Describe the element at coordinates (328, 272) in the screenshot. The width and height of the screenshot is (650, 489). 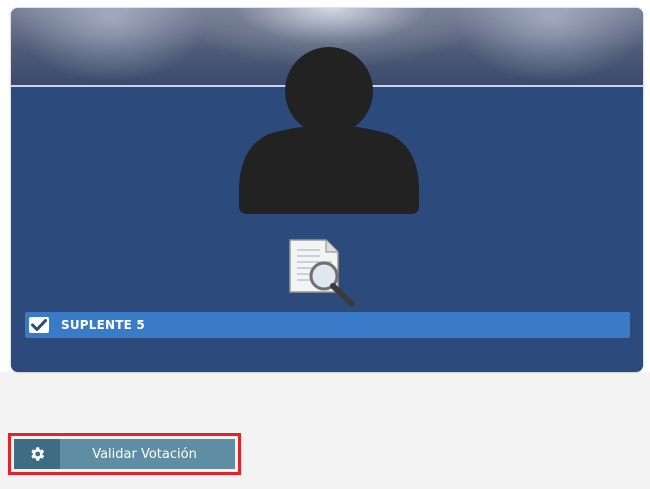
I see `document-search-icon` at that location.